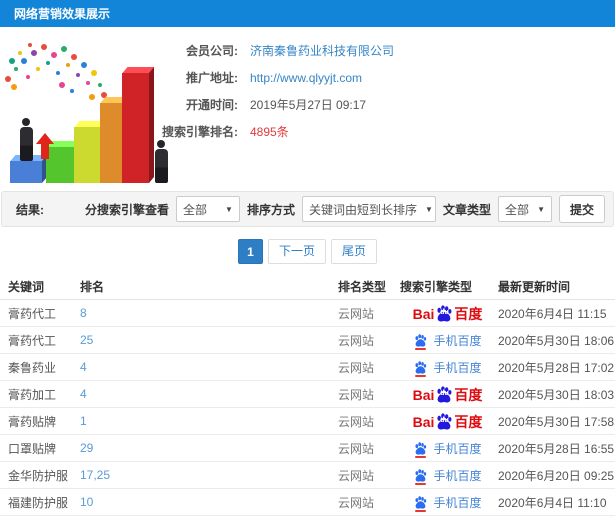 The height and width of the screenshot is (520, 615). What do you see at coordinates (30, 209) in the screenshot?
I see `result-label: 结果:` at bounding box center [30, 209].